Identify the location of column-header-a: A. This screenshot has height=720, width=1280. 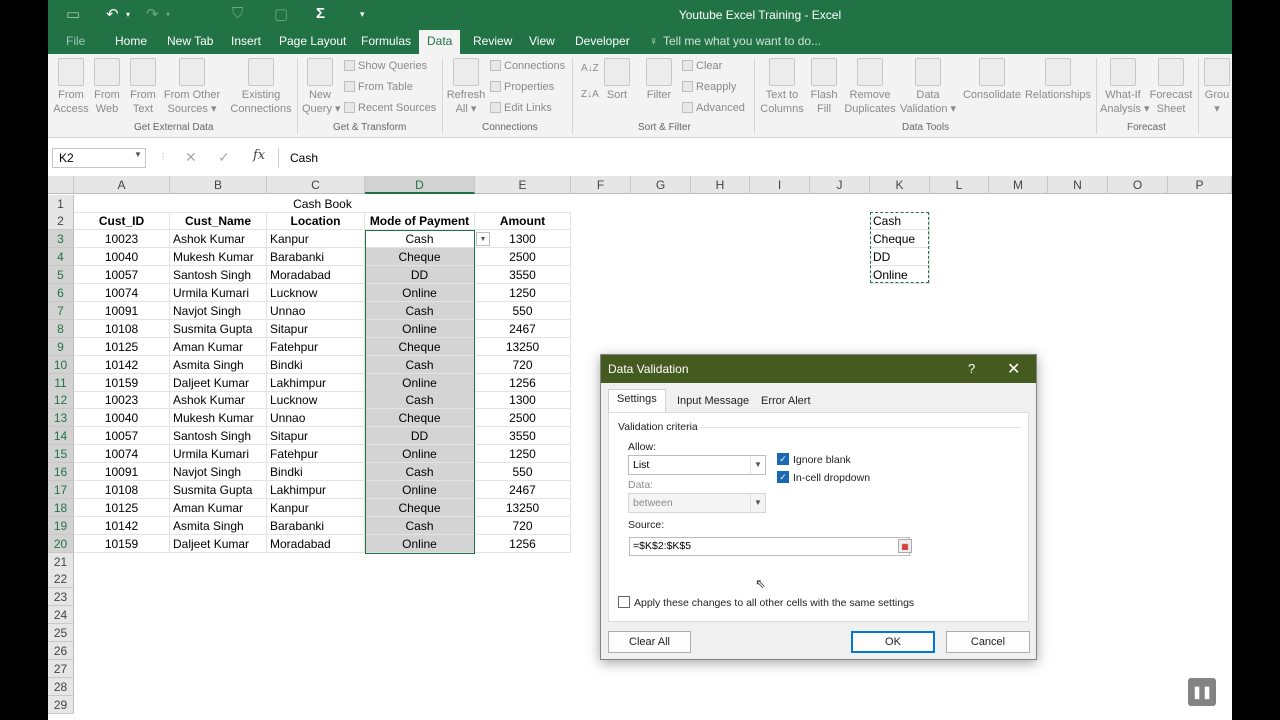
(122, 185).